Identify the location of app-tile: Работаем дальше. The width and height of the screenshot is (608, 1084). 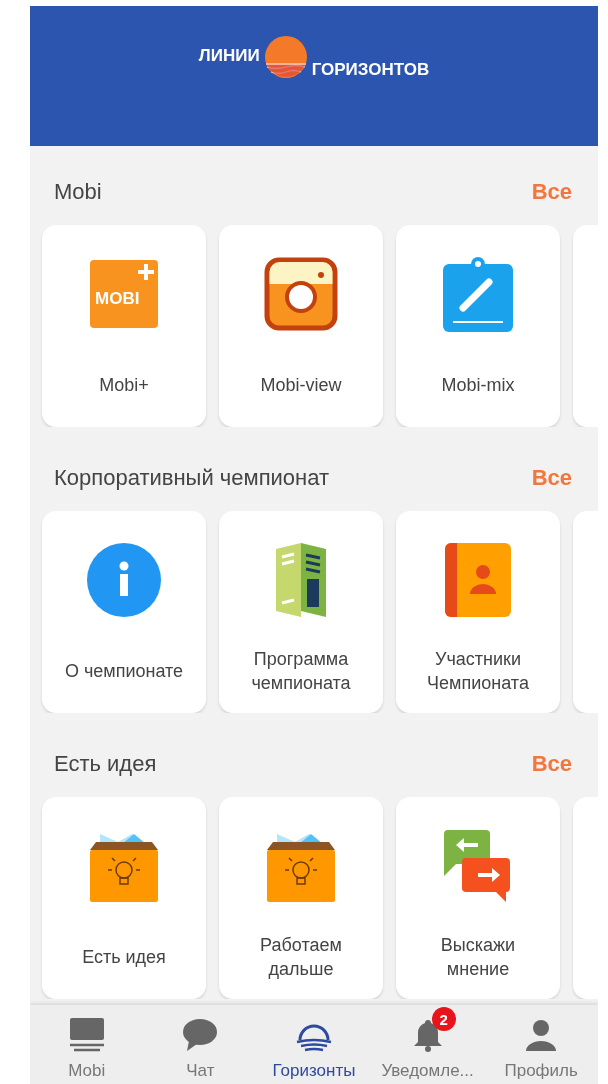
(301, 898).